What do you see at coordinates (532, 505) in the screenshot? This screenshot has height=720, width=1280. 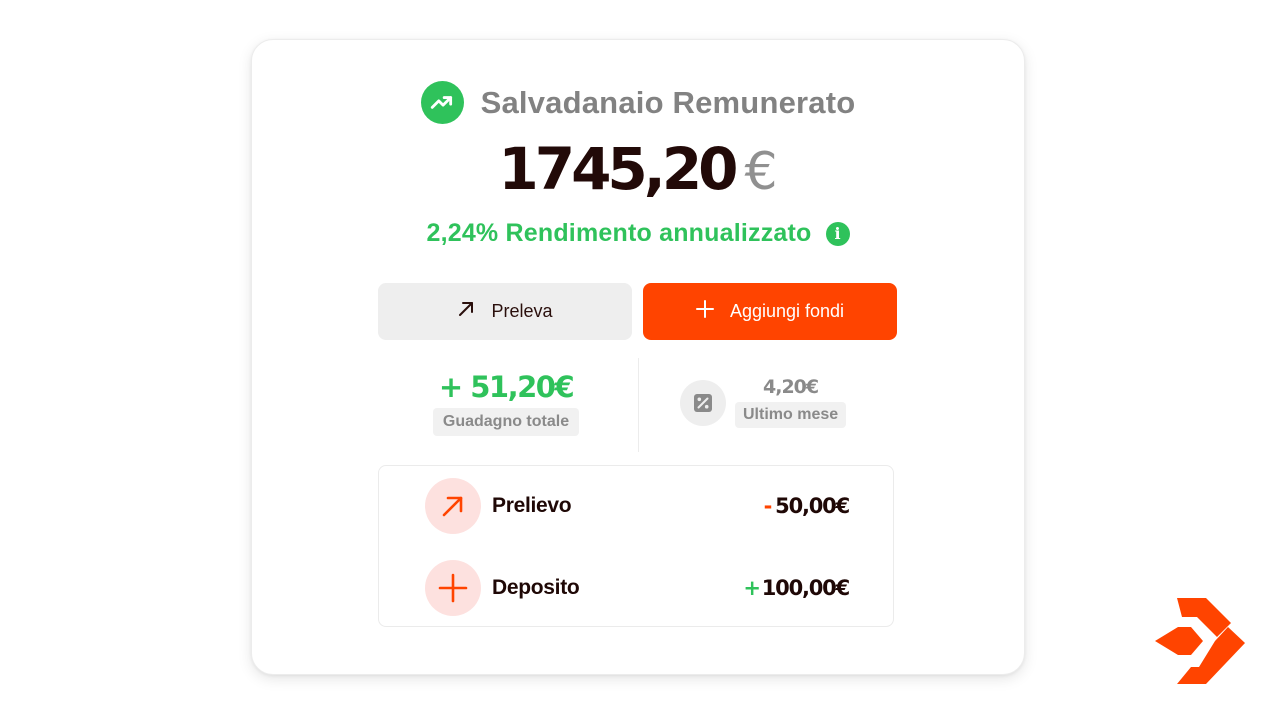 I see `transaction-label: Prelievo` at bounding box center [532, 505].